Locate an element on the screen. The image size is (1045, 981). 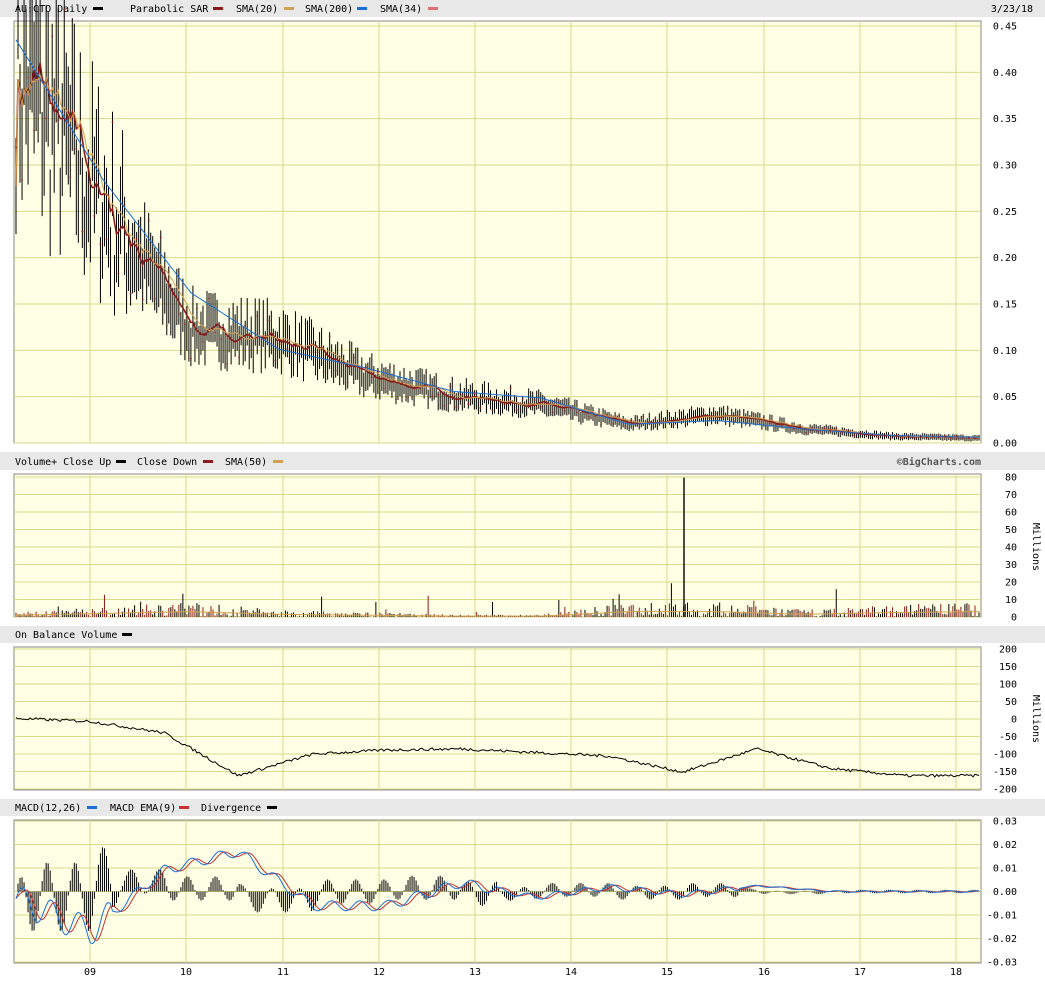
obv-y-tick-label: -200 is located at coordinates (1005, 790).